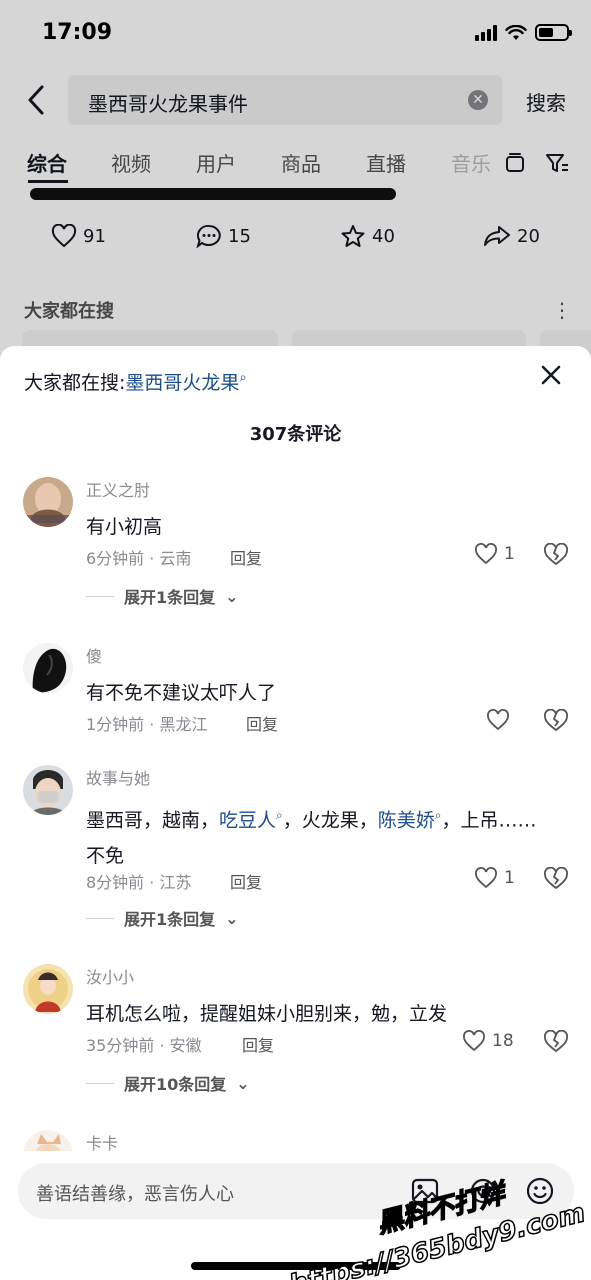 This screenshot has width=591, height=1280. Describe the element at coordinates (94, 655) in the screenshot. I see `comment-username: 傻` at that location.